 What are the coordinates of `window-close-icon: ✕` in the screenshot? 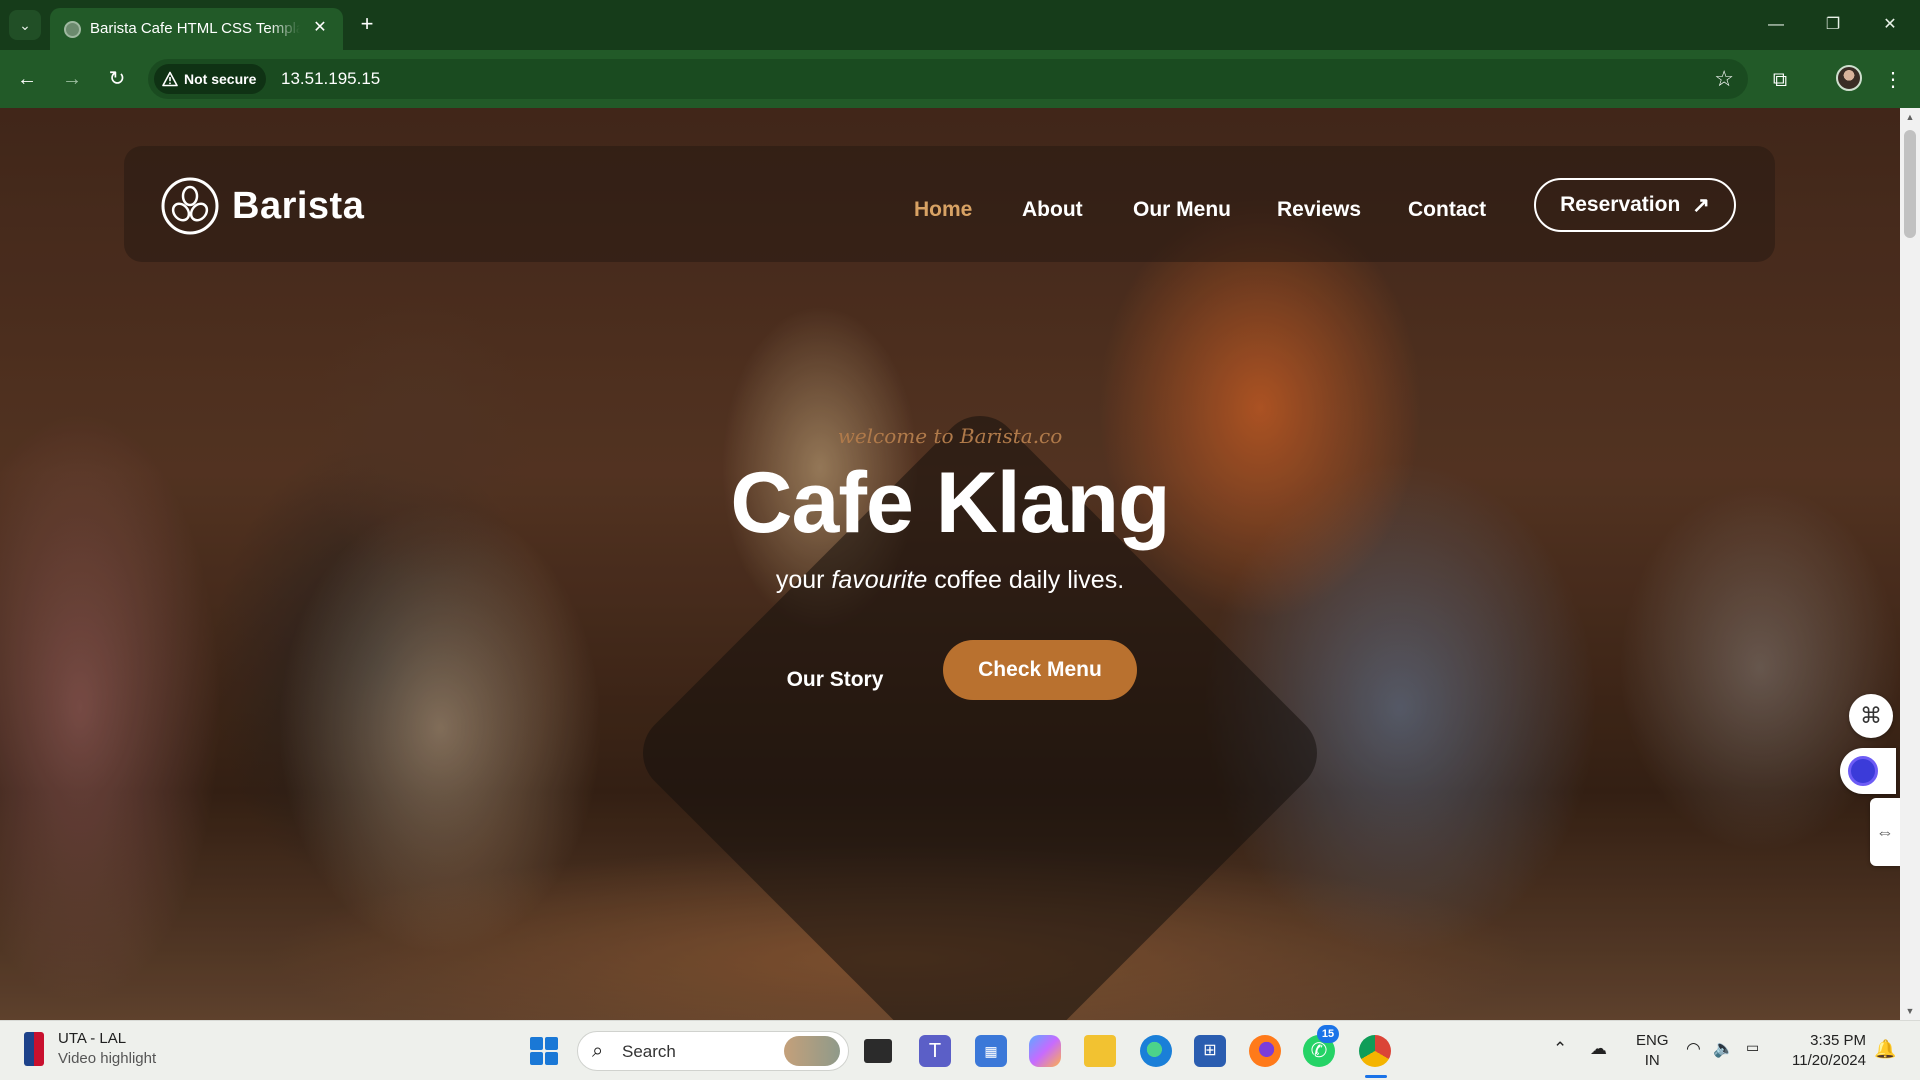 It's located at (1890, 25).